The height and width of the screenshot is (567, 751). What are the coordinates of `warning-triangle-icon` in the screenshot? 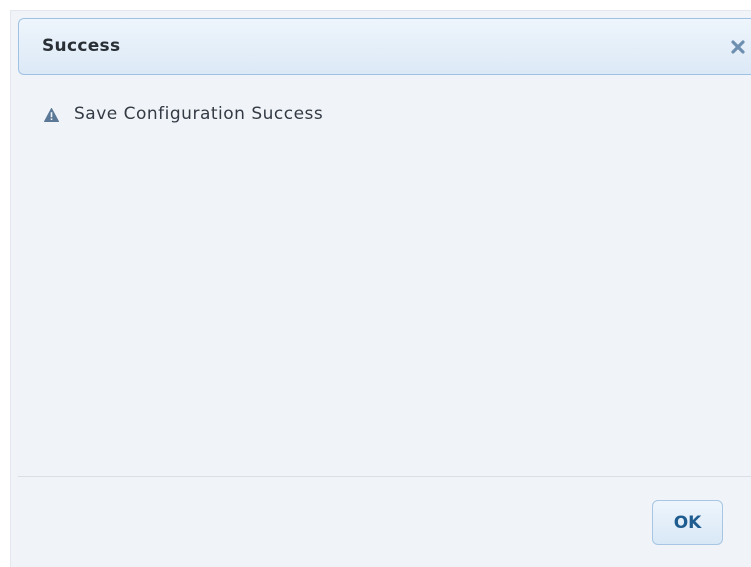 It's located at (51, 114).